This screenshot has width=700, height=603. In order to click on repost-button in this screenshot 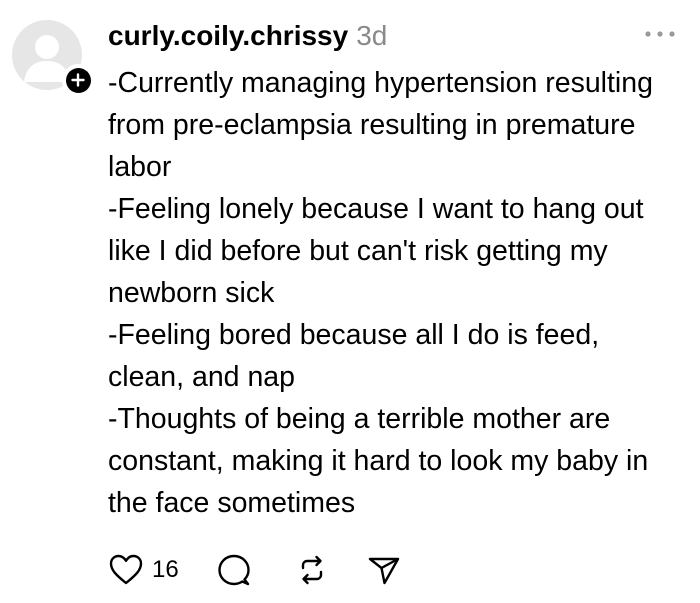, I will do `click(312, 570)`.